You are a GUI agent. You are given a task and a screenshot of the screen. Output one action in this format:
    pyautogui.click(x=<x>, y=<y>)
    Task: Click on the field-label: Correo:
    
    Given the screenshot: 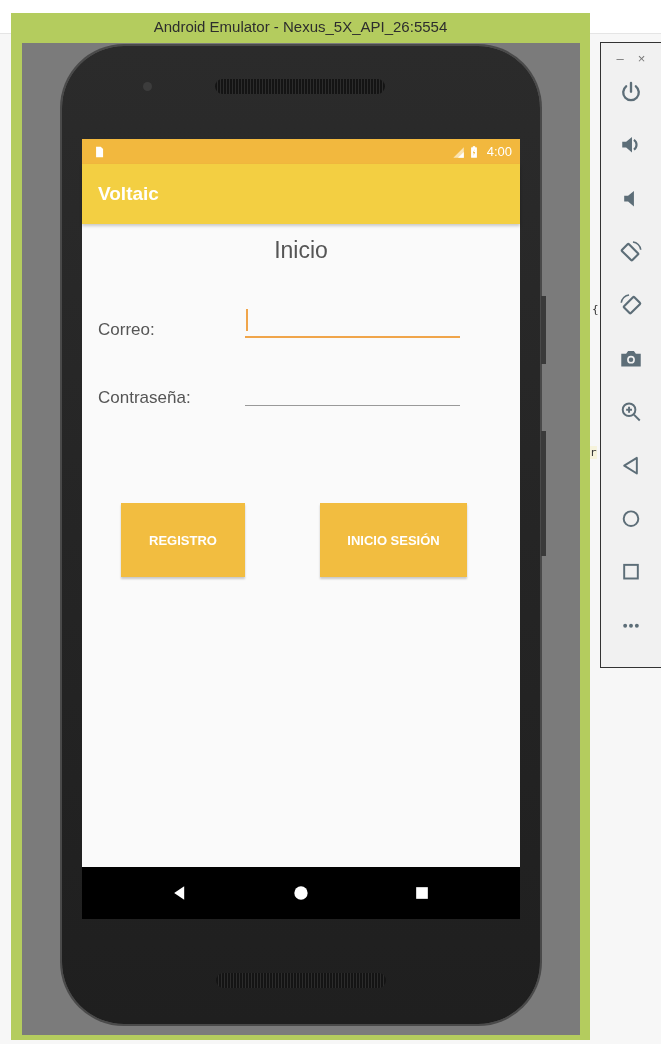 What is the action you would take?
    pyautogui.click(x=127, y=330)
    